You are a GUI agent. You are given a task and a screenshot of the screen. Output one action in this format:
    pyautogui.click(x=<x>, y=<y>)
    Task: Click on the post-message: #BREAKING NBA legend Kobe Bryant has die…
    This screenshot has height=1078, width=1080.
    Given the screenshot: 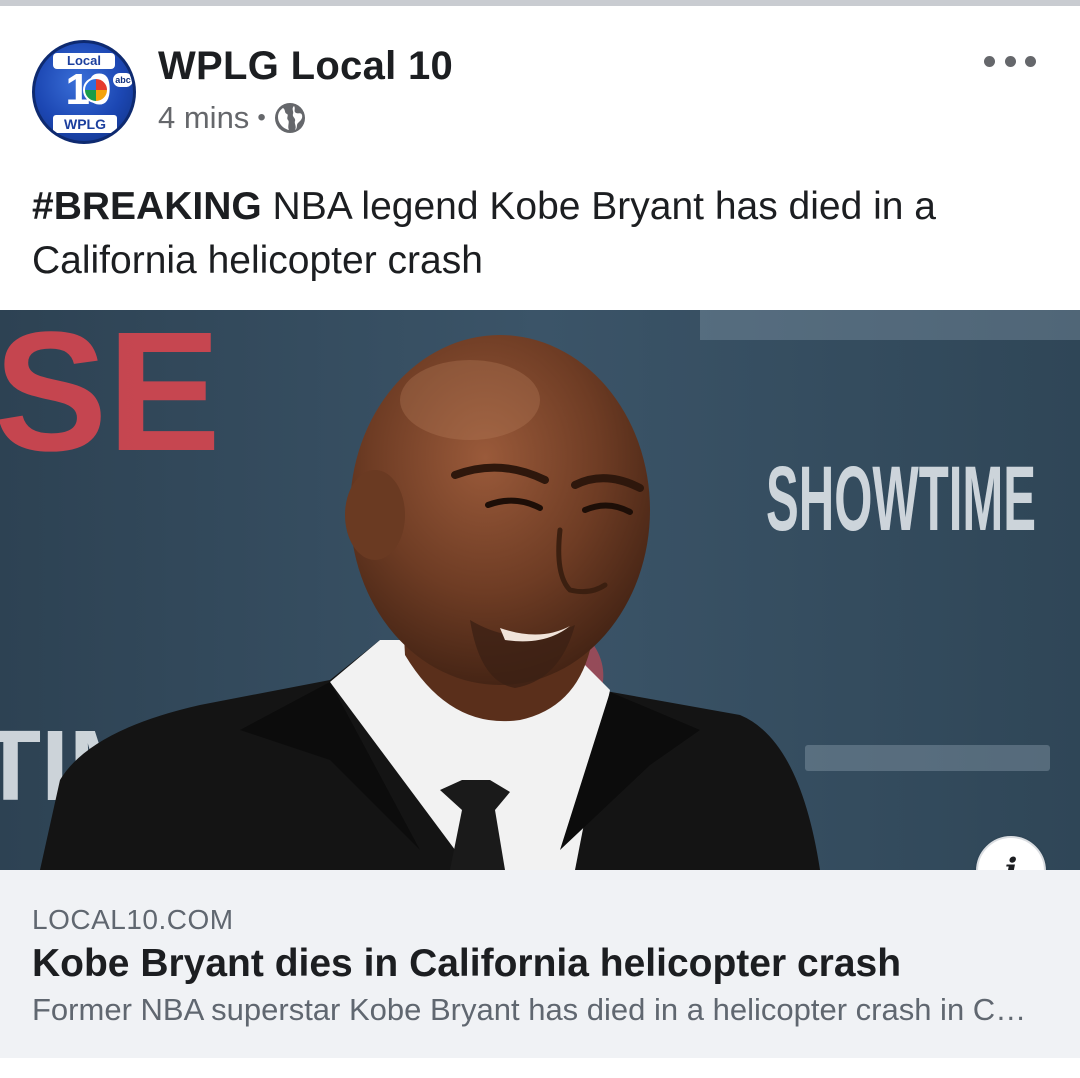 What is the action you would take?
    pyautogui.click(x=537, y=234)
    